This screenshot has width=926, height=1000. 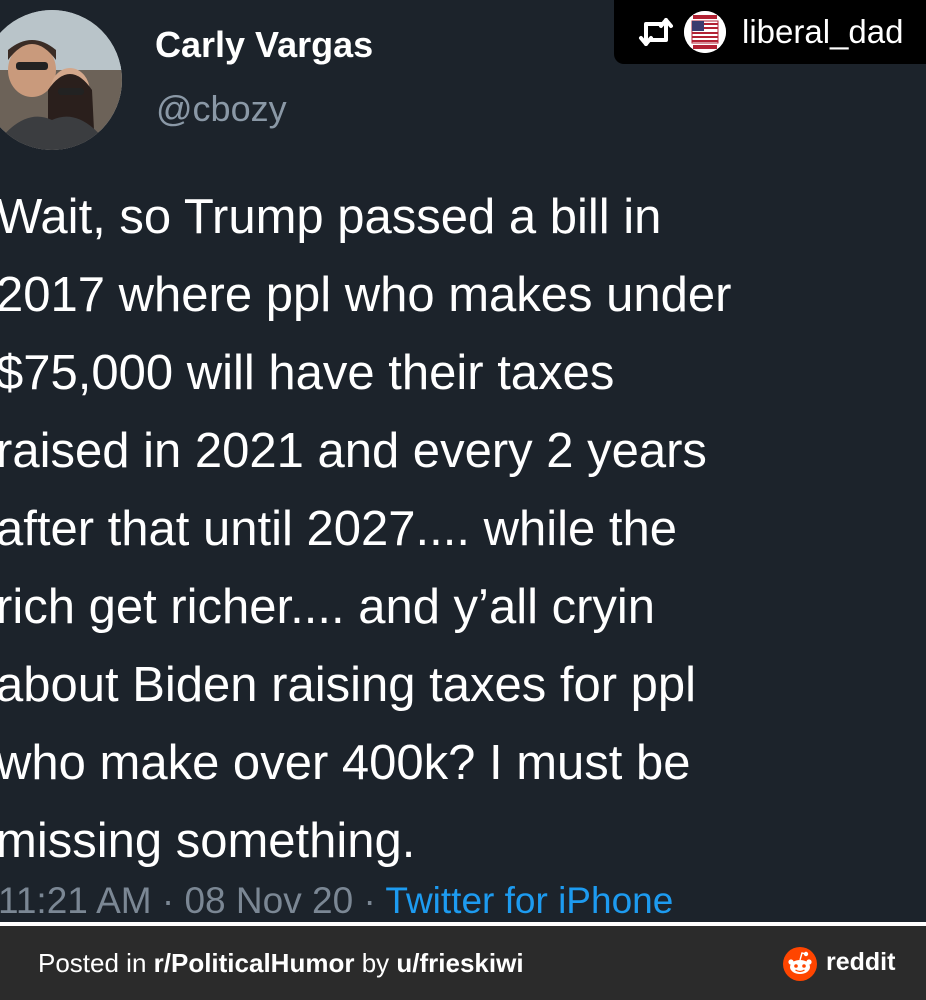 What do you see at coordinates (61, 80) in the screenshot?
I see `author-avatar` at bounding box center [61, 80].